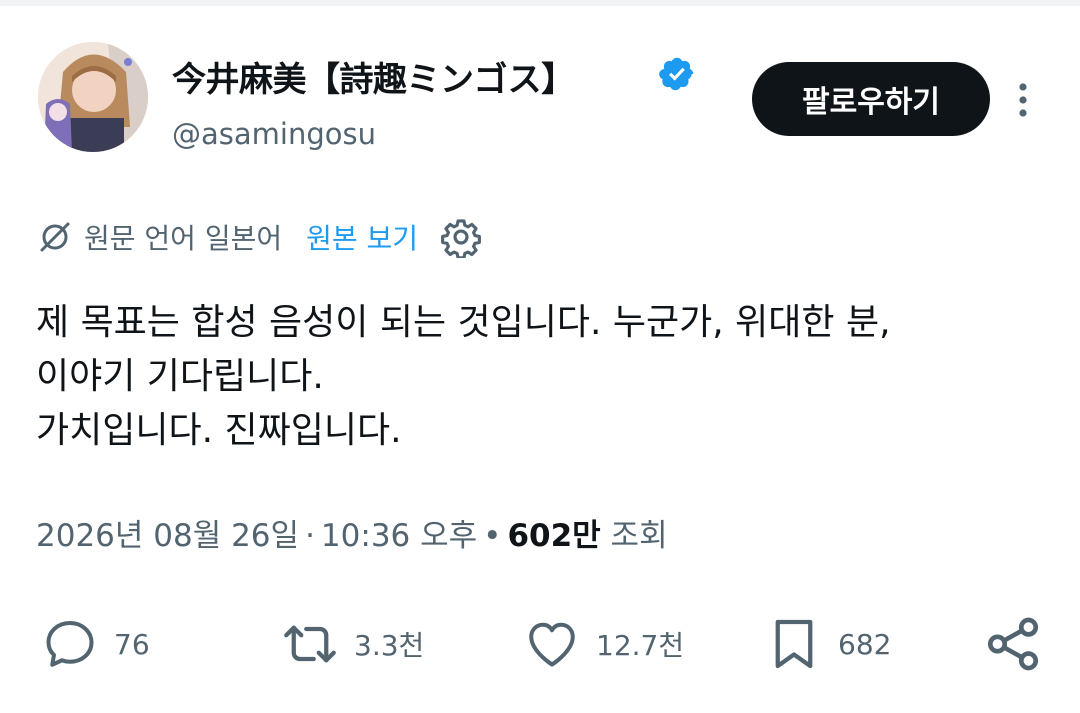 The height and width of the screenshot is (713, 1080). I want to click on avatar, so click(93, 97).